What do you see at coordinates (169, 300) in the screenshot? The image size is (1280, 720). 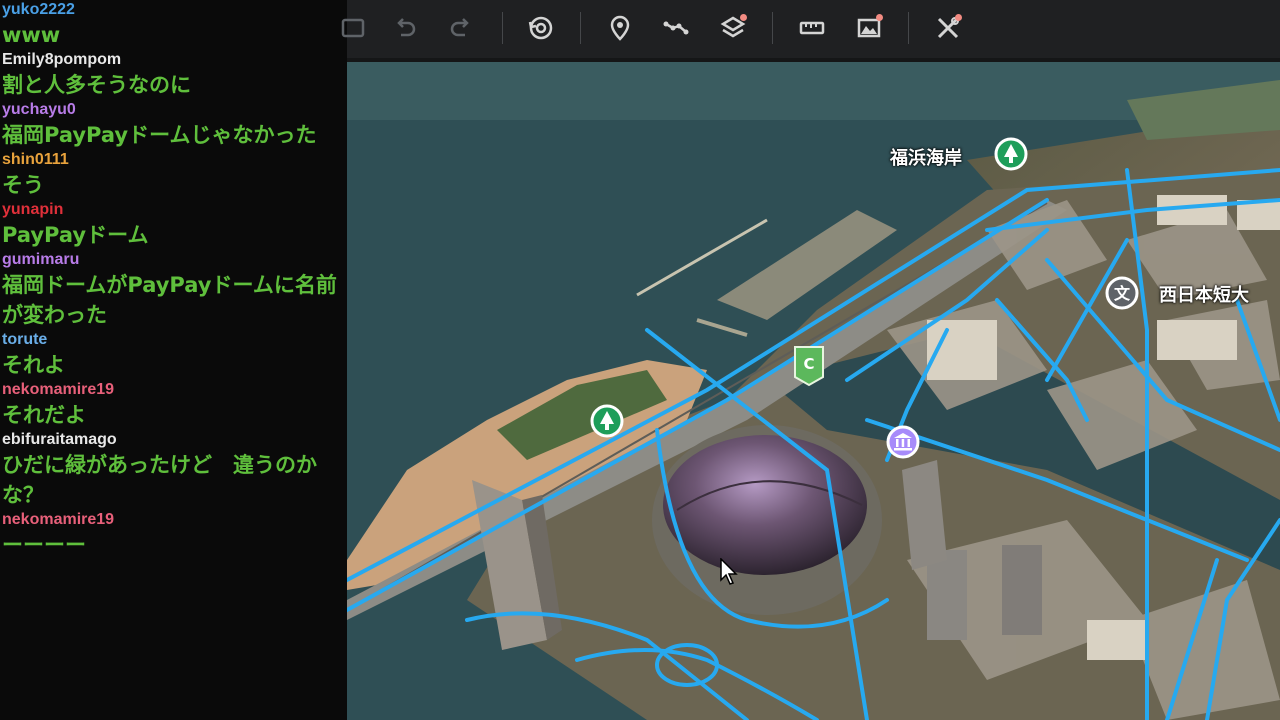 I see `chat-text: 福岡ドームがPayPayドームに名前 が変わった` at bounding box center [169, 300].